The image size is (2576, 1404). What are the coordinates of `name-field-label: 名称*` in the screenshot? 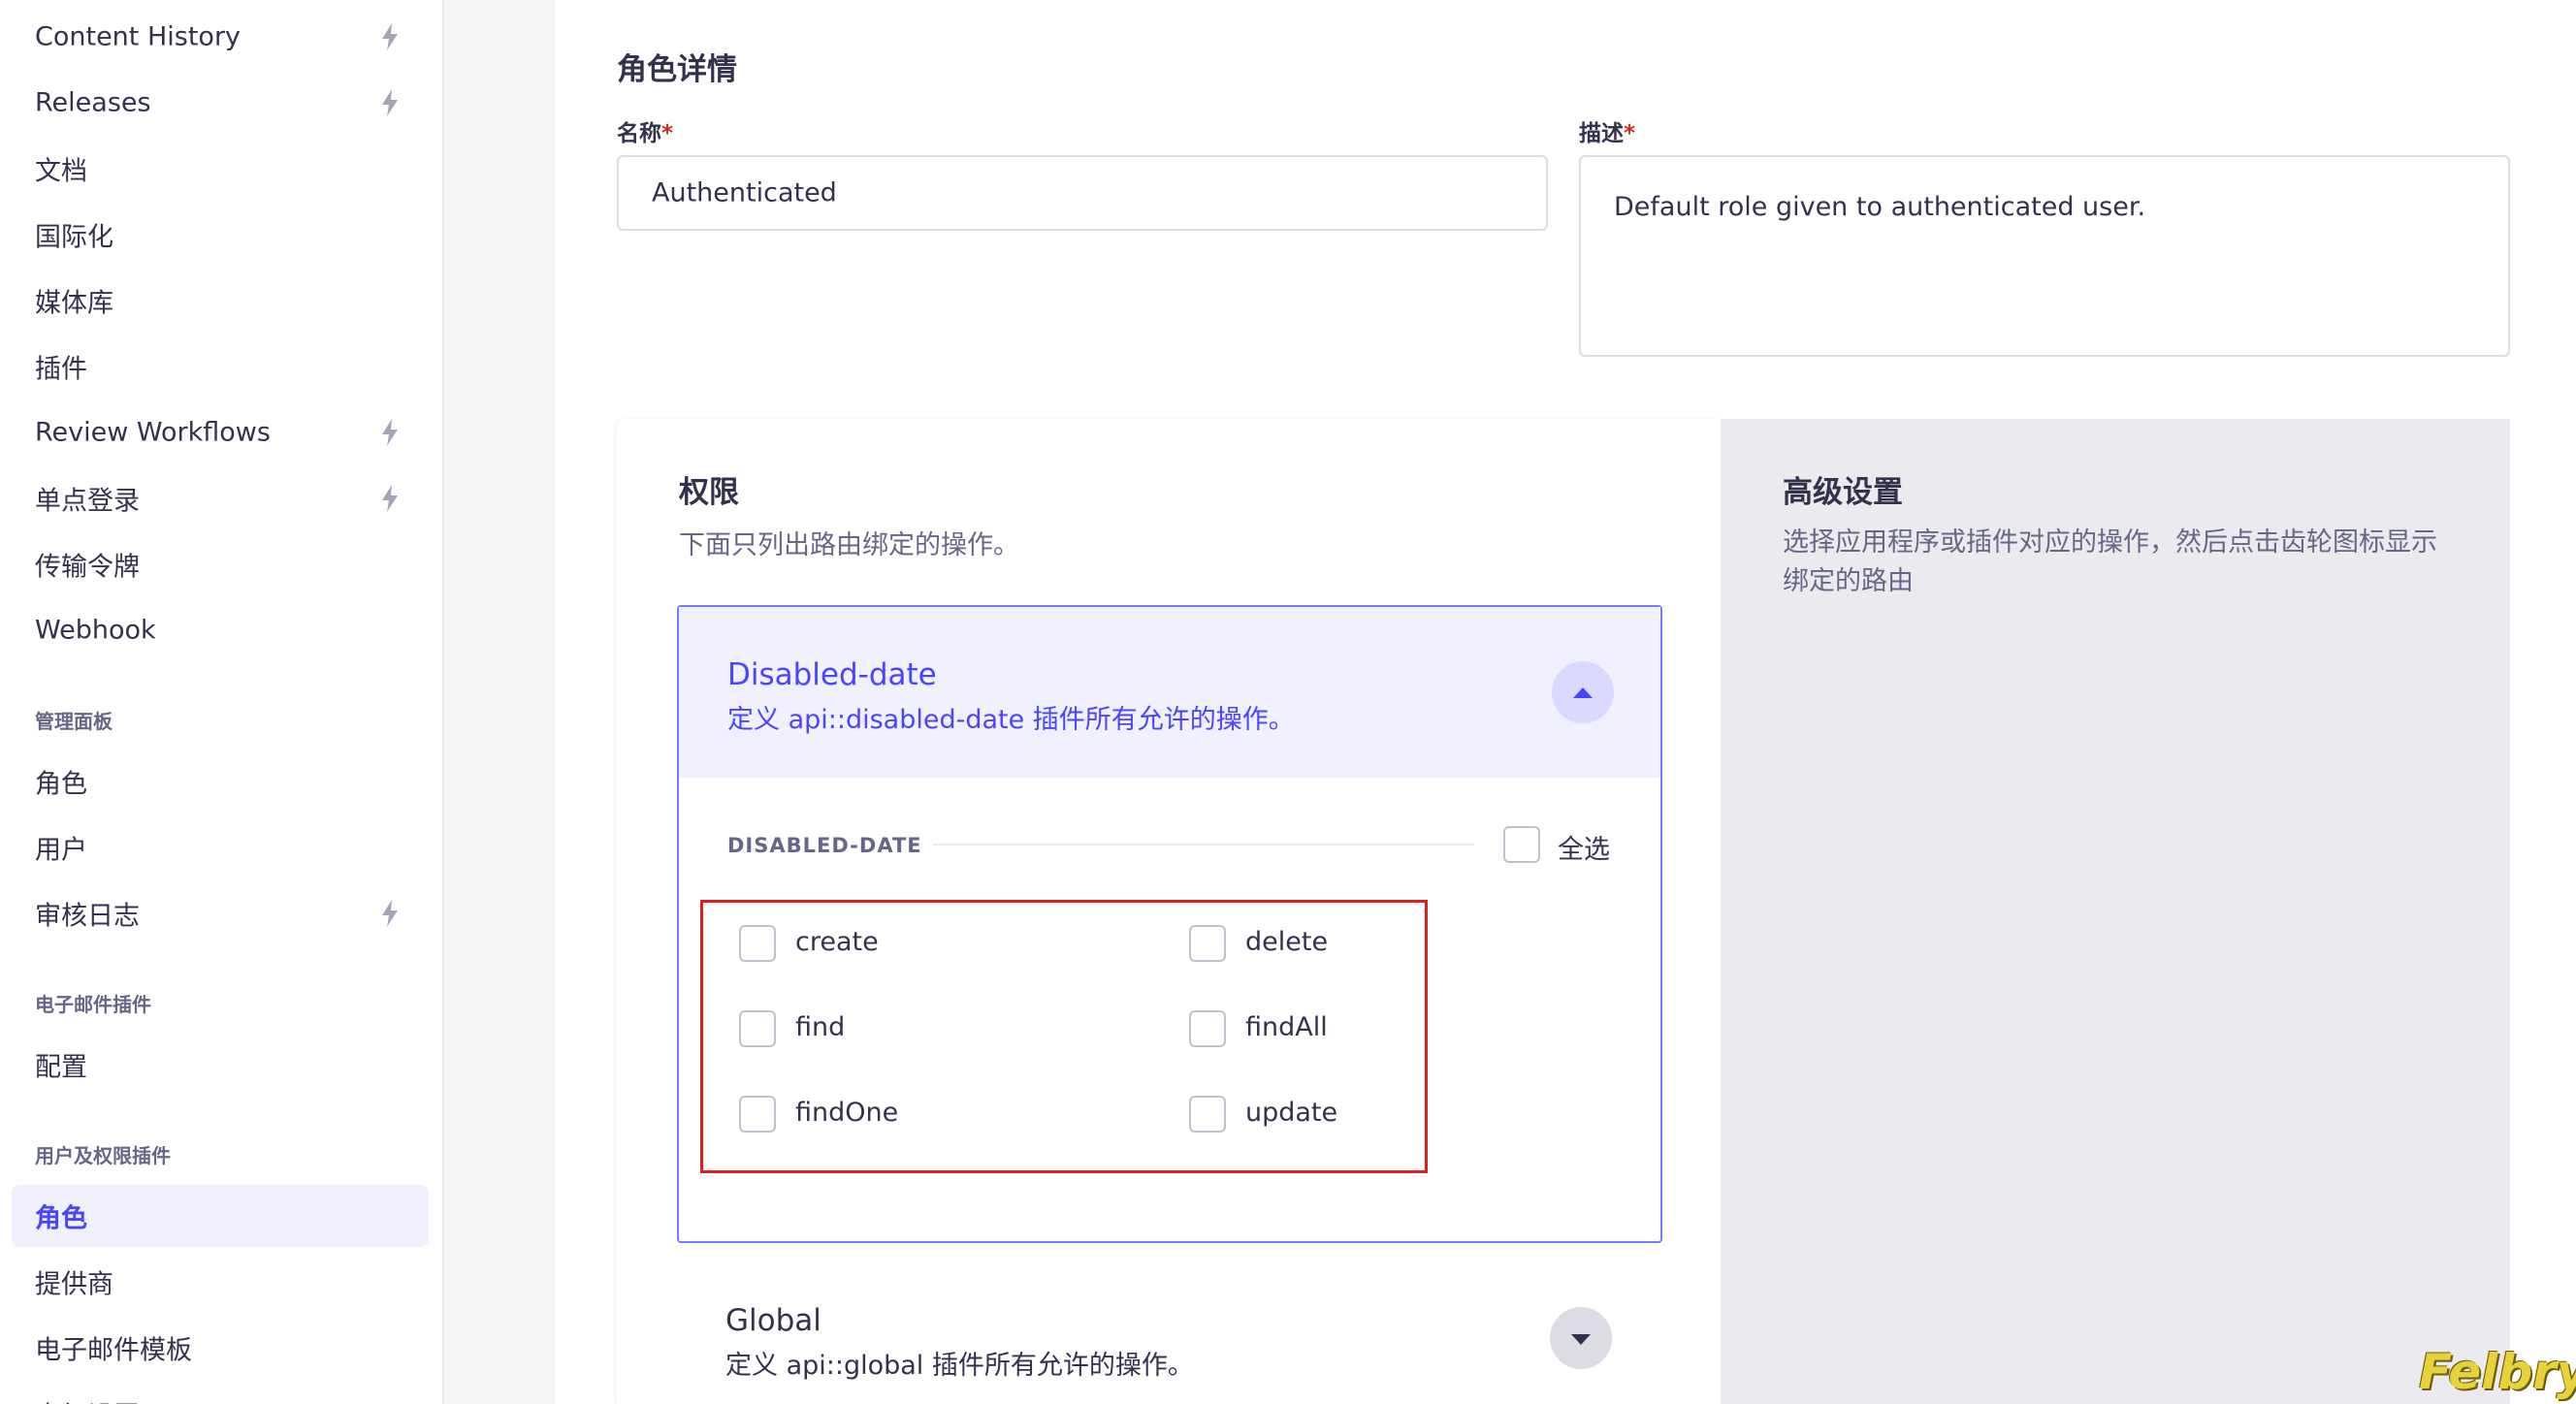 It's located at (645, 130).